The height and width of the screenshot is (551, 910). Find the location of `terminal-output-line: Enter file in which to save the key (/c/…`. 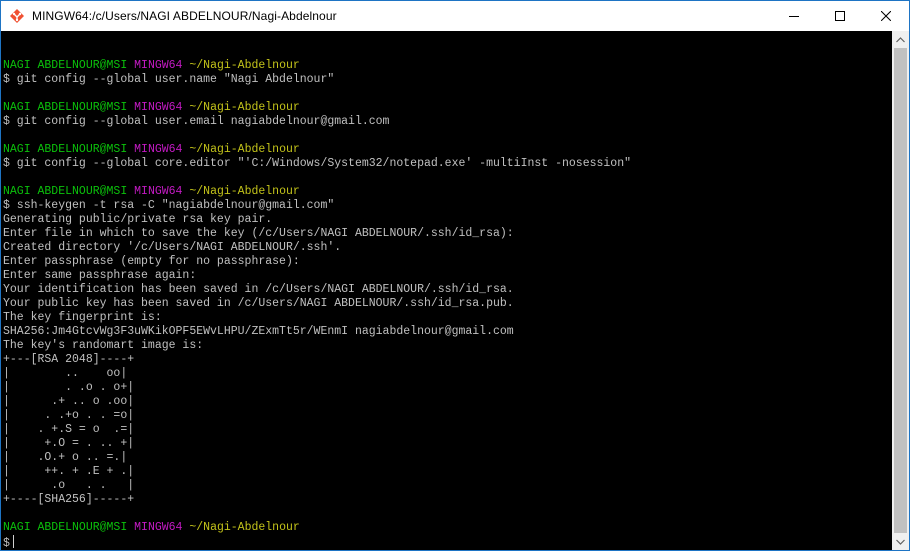

terminal-output-line: Enter file in which to save the key (/c/… is located at coordinates (258, 233).